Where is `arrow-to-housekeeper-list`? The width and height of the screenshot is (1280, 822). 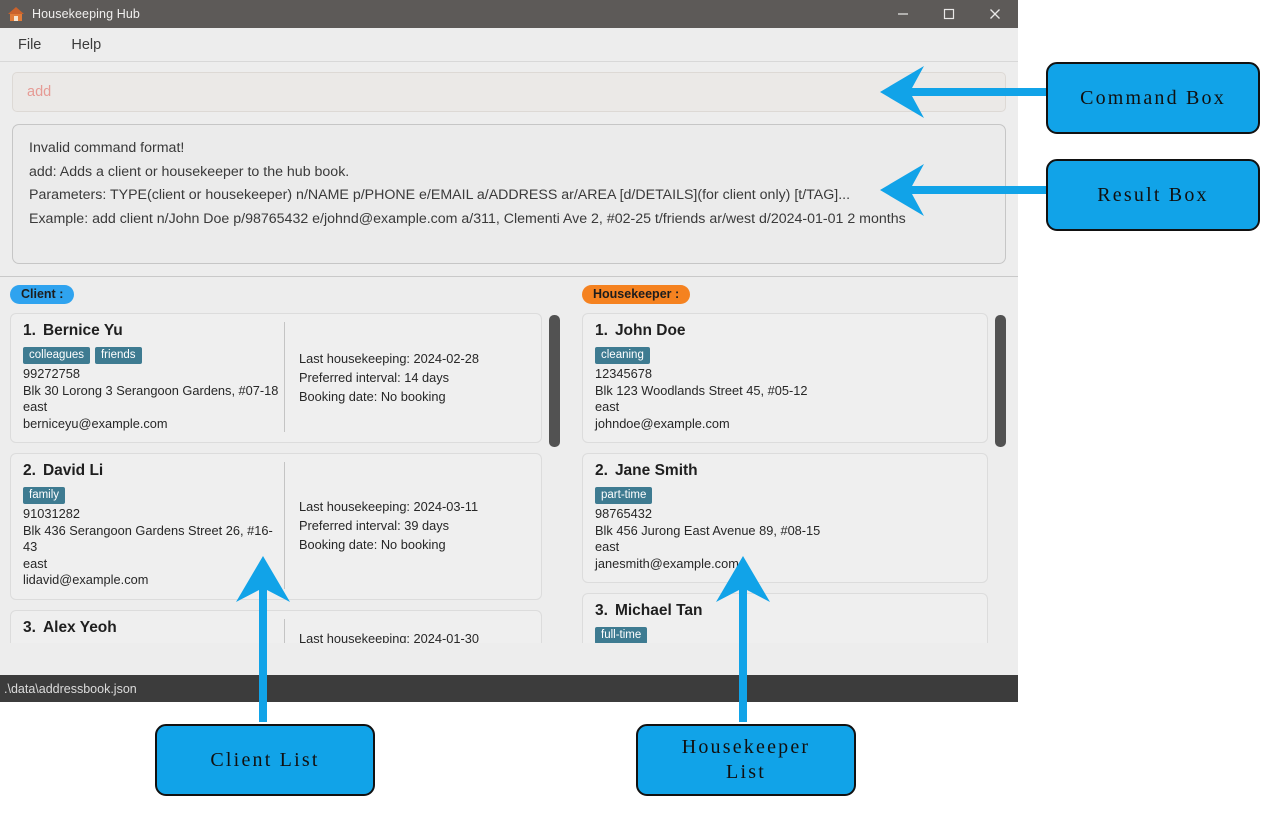
arrow-to-housekeeper-list is located at coordinates (743, 639).